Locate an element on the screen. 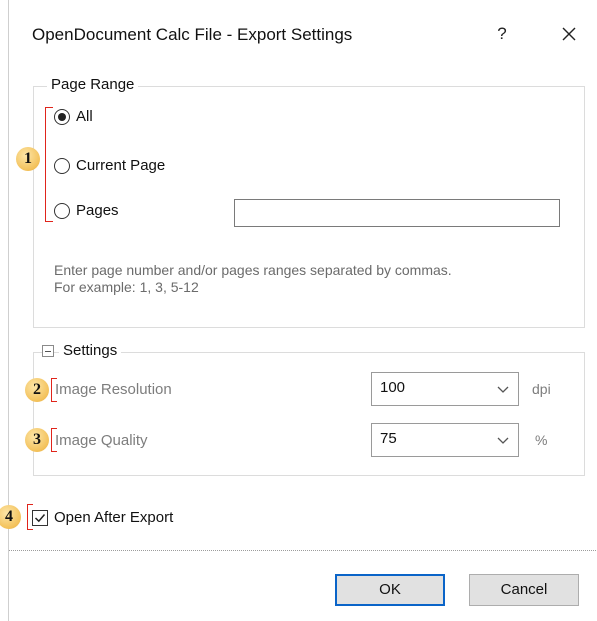  radio-all-label: All is located at coordinates (84, 116).